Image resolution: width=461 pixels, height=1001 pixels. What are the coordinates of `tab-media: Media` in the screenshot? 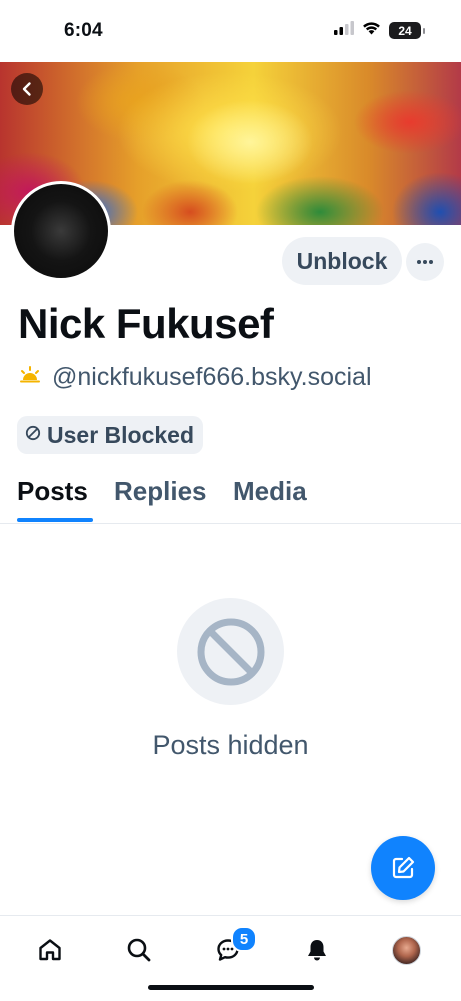 It's located at (270, 491).